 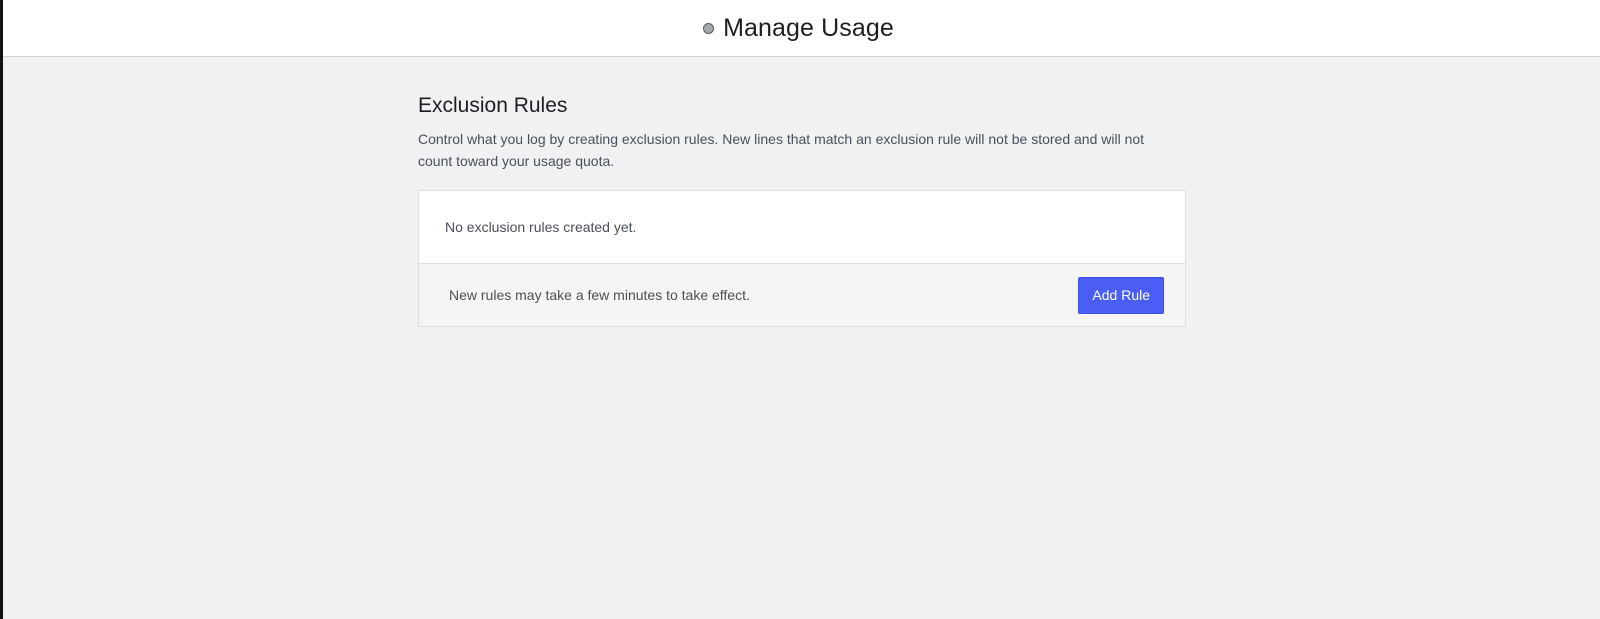 I want to click on window-left-edge, so click(x=1, y=309).